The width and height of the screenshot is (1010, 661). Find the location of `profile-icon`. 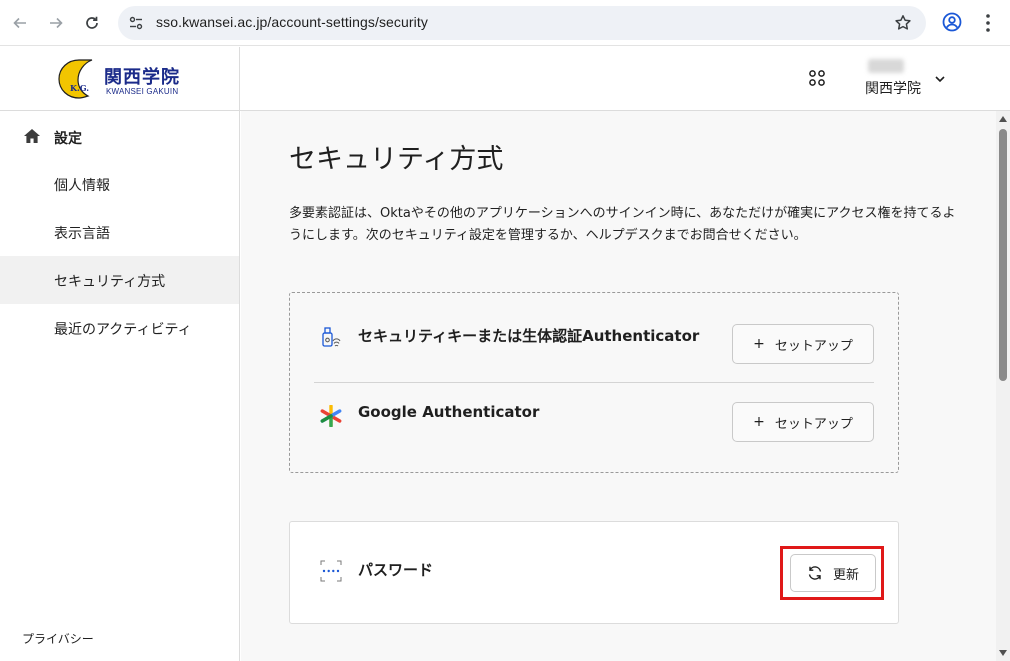

profile-icon is located at coordinates (952, 22).